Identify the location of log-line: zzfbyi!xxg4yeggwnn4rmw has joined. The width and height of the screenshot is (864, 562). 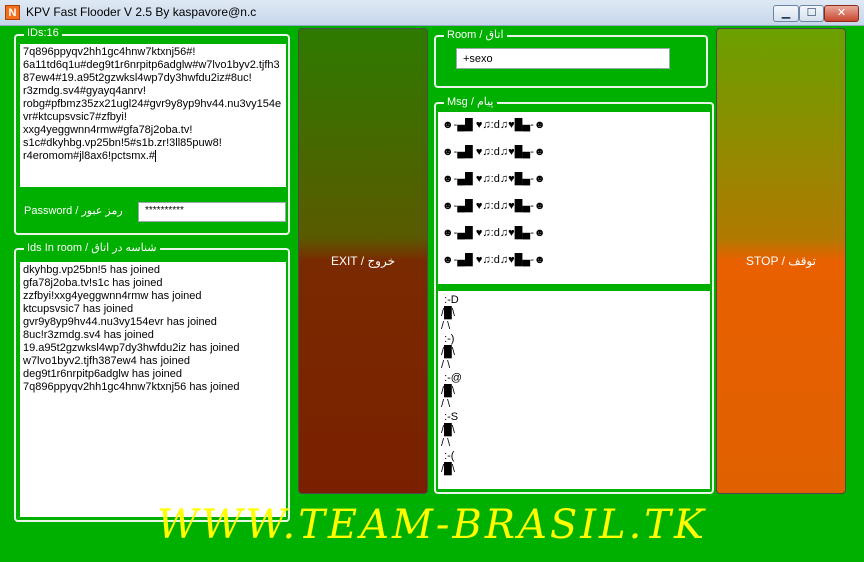
(112, 296).